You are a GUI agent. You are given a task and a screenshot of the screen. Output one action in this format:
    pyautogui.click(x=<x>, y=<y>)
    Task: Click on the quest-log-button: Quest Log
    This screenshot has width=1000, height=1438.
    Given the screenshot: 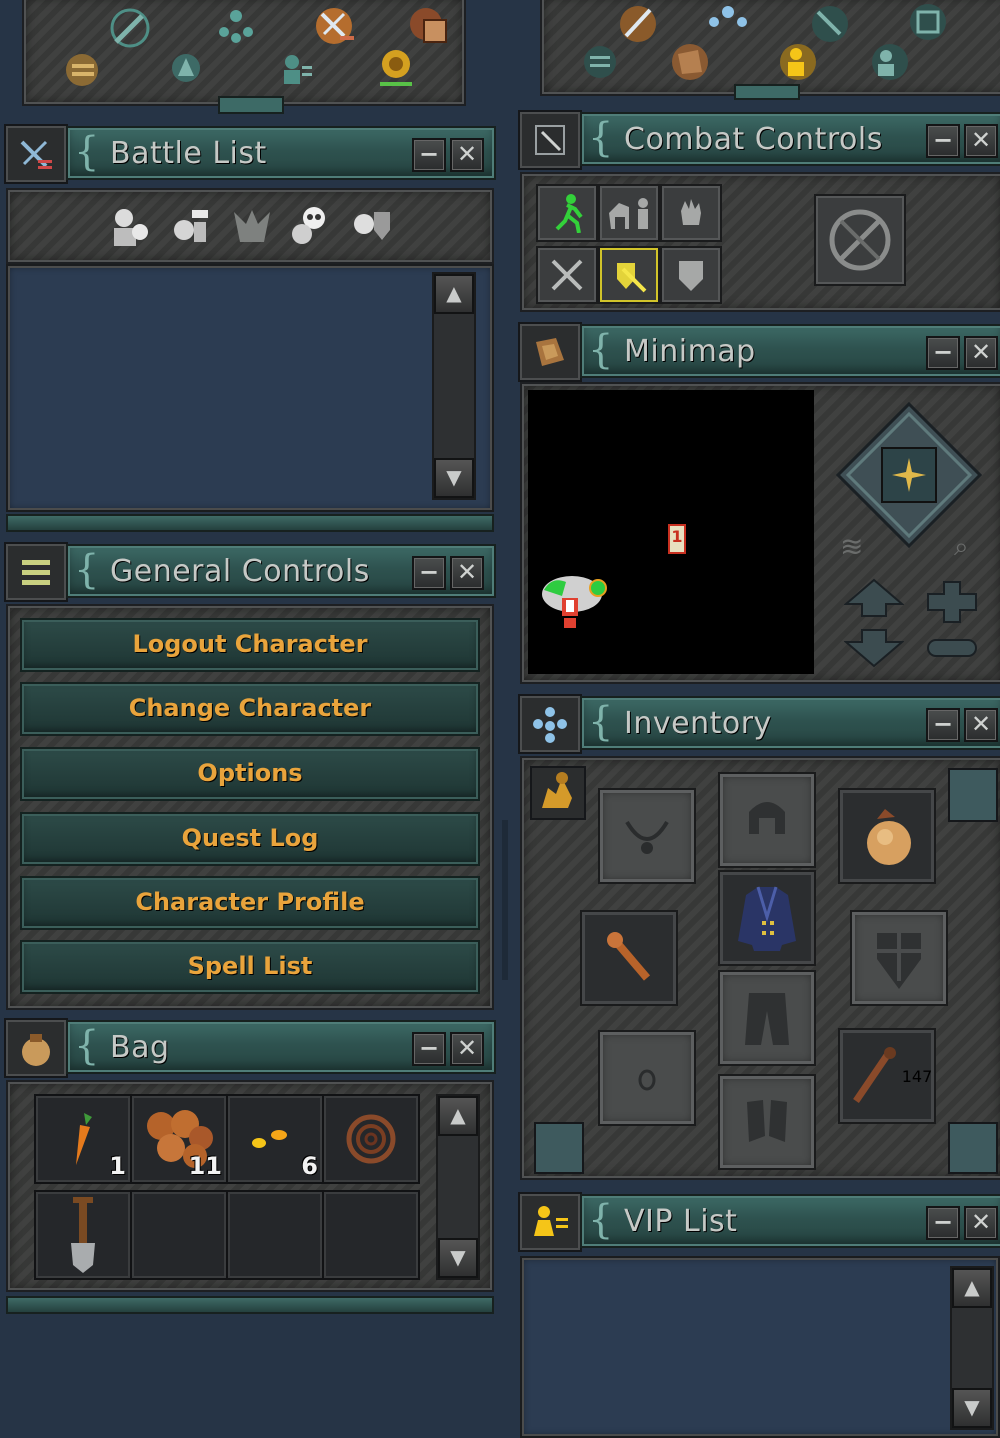 What is the action you would take?
    pyautogui.click(x=250, y=839)
    